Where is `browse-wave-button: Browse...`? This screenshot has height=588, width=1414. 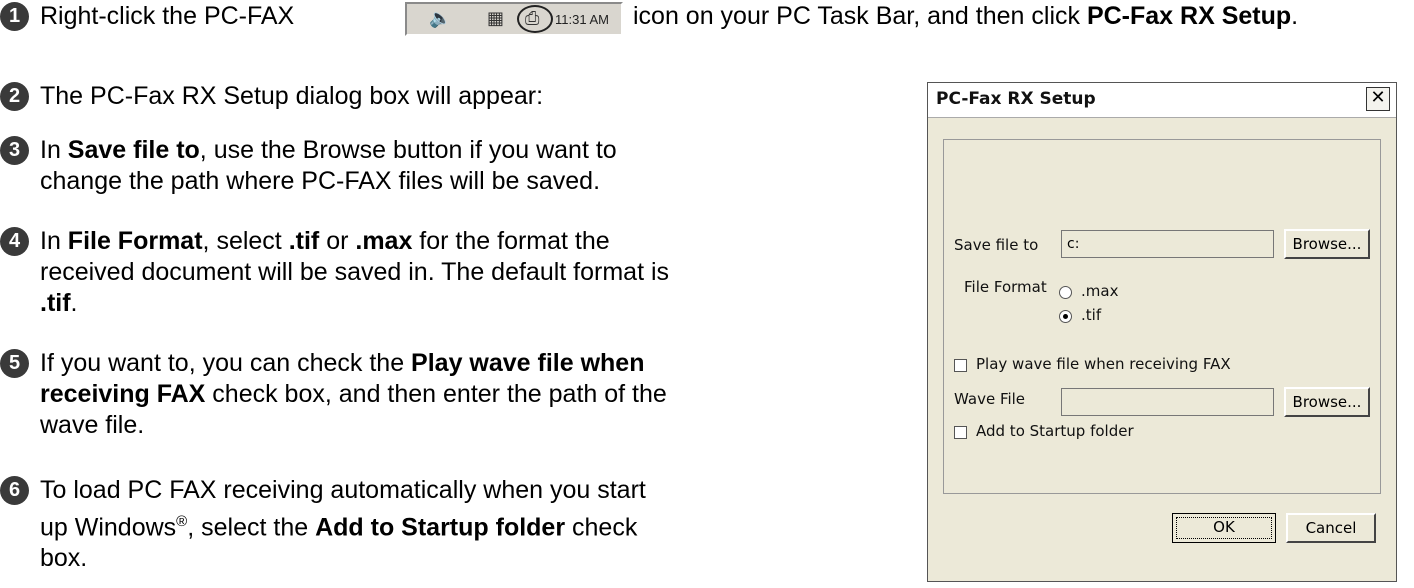
browse-wave-button: Browse... is located at coordinates (1327, 402).